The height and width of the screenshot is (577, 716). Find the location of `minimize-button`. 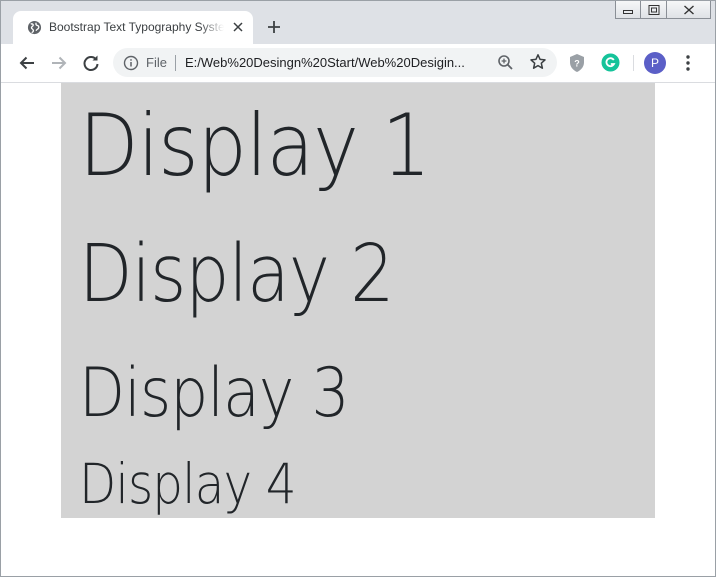

minimize-button is located at coordinates (628, 10).